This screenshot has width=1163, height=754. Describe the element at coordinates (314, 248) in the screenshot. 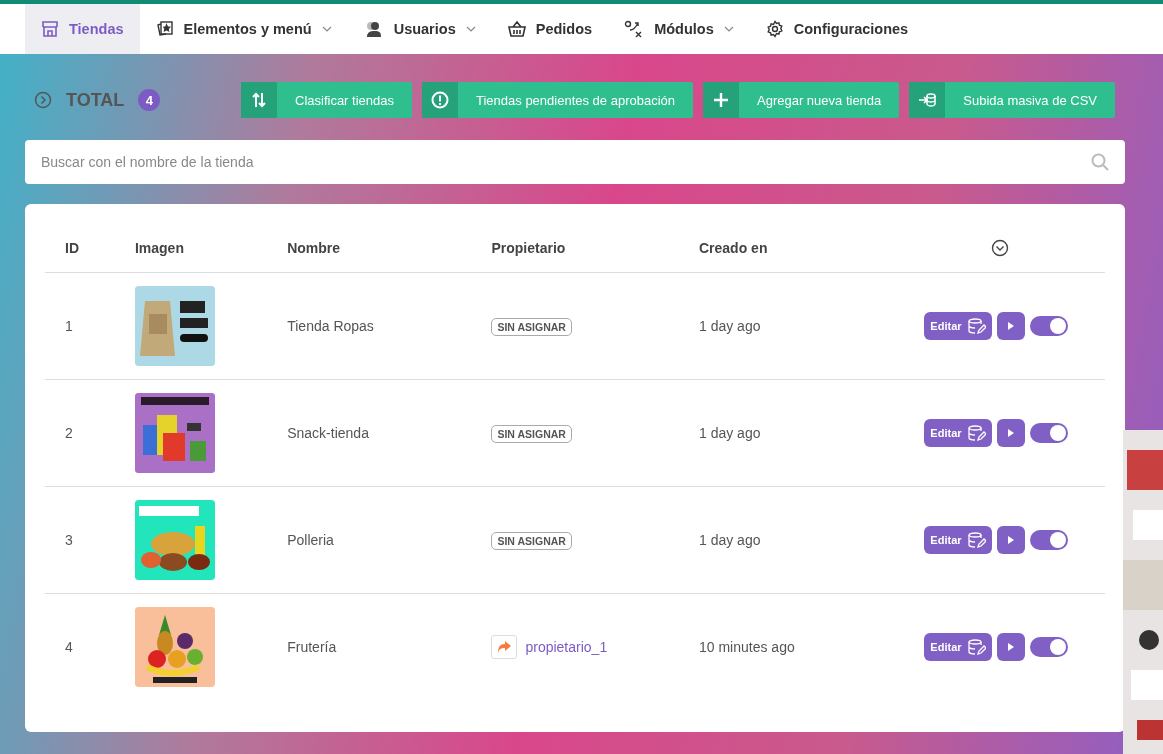

I see `column-header: Nombre` at that location.